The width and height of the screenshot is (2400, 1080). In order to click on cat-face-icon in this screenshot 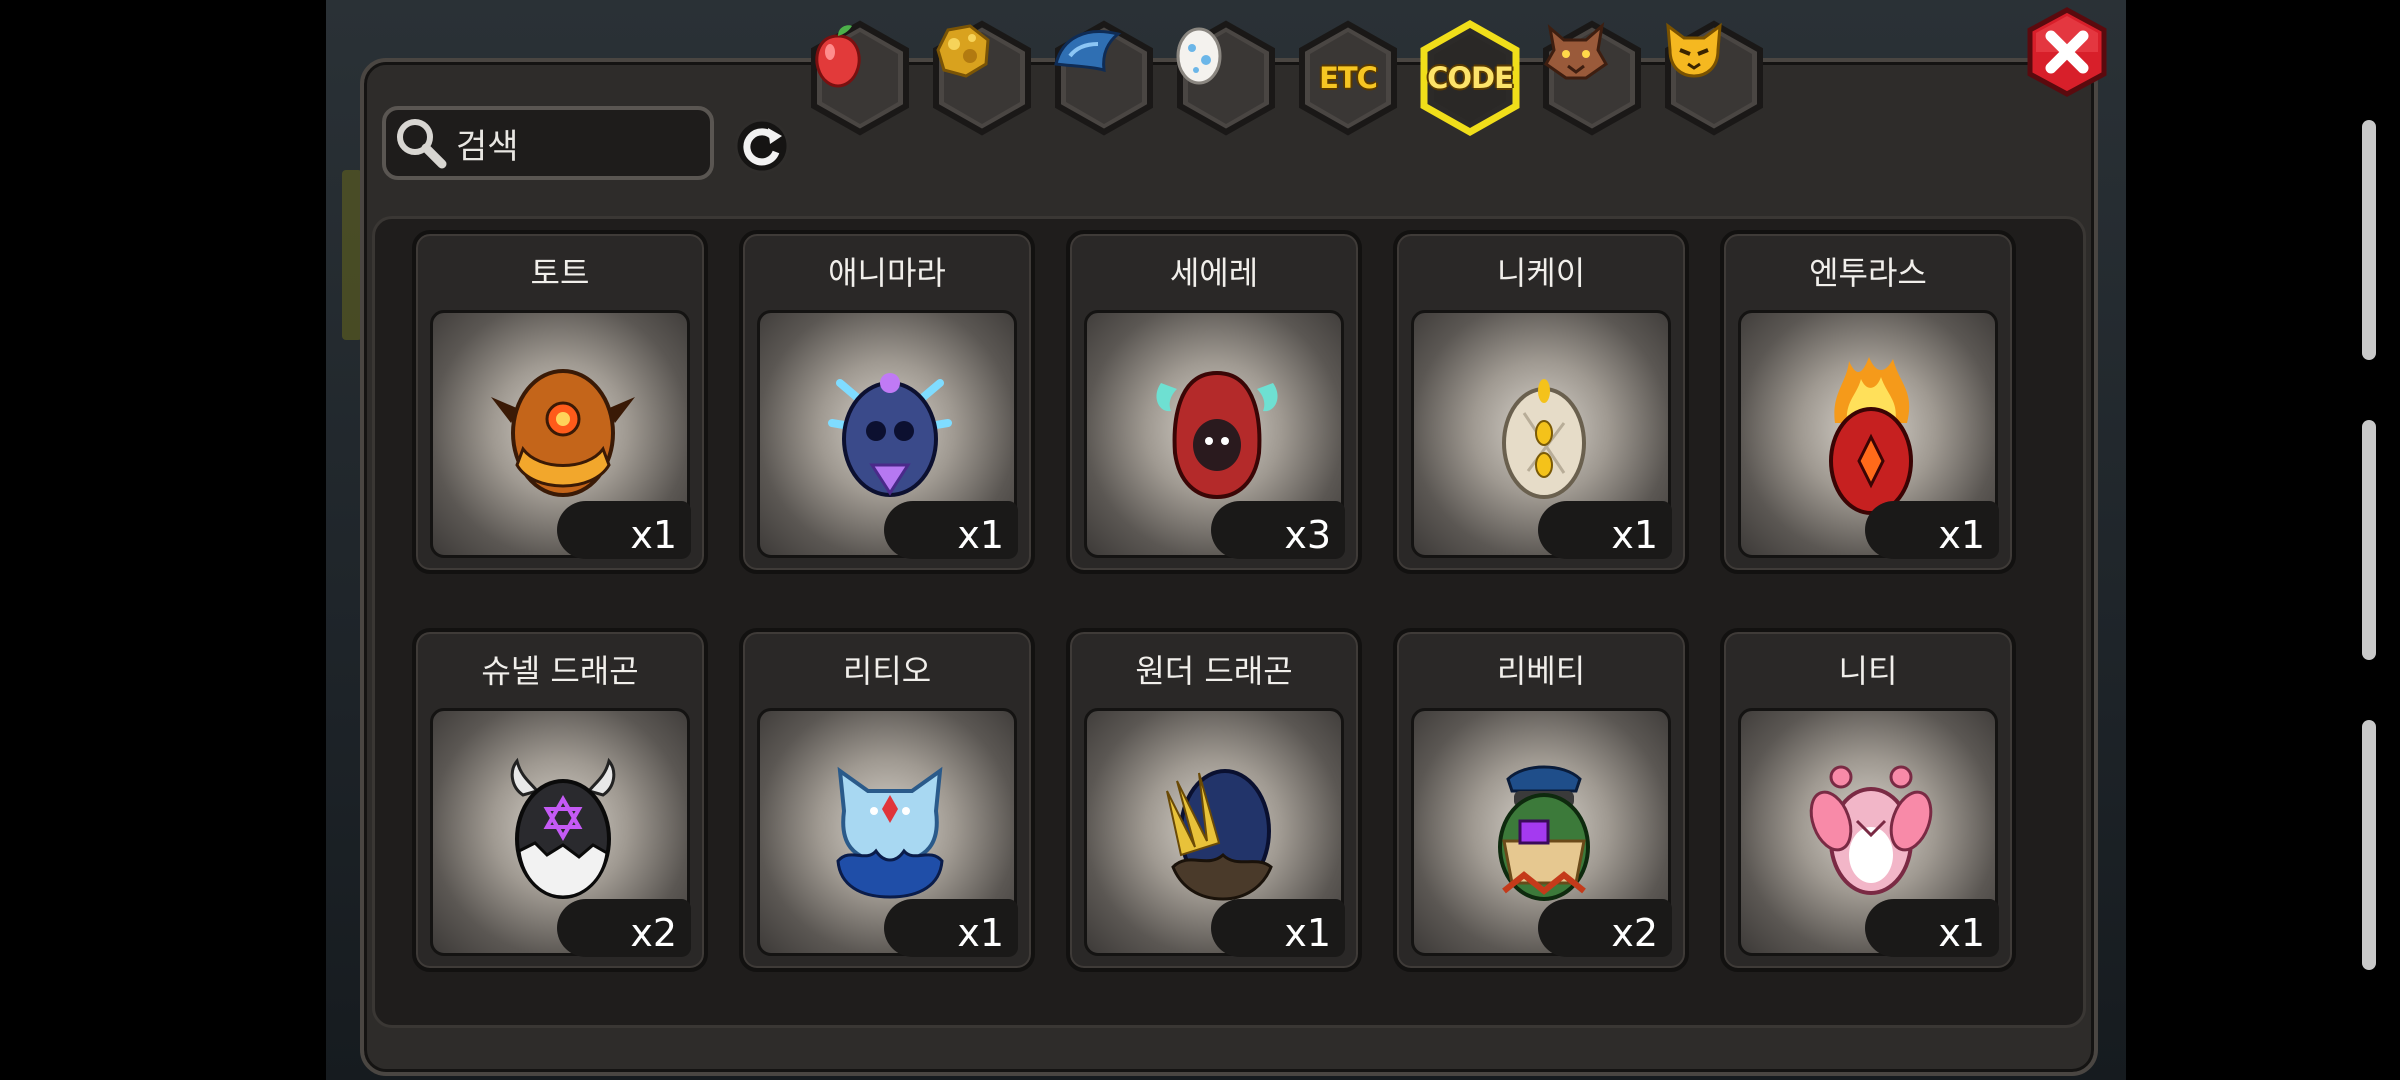, I will do `click(1694, 50)`.